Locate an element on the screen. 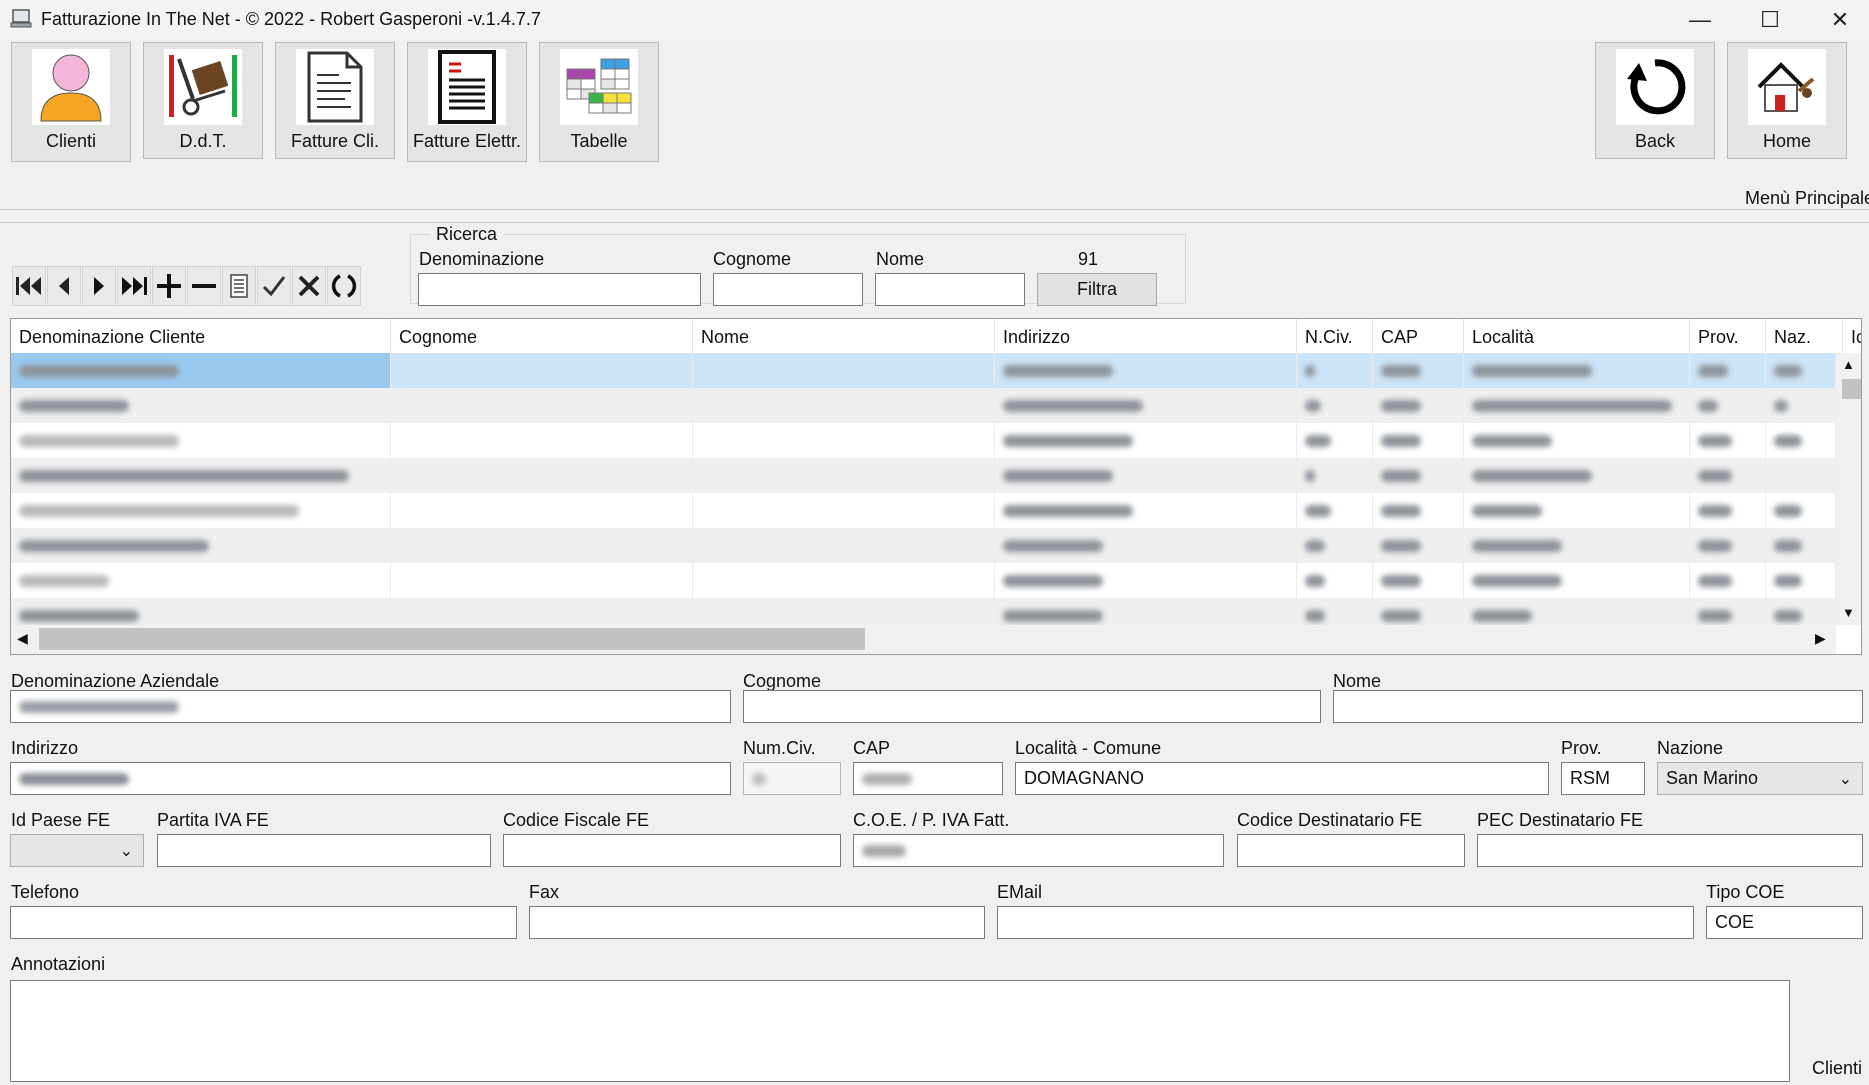  next-record-button is located at coordinates (99, 286).